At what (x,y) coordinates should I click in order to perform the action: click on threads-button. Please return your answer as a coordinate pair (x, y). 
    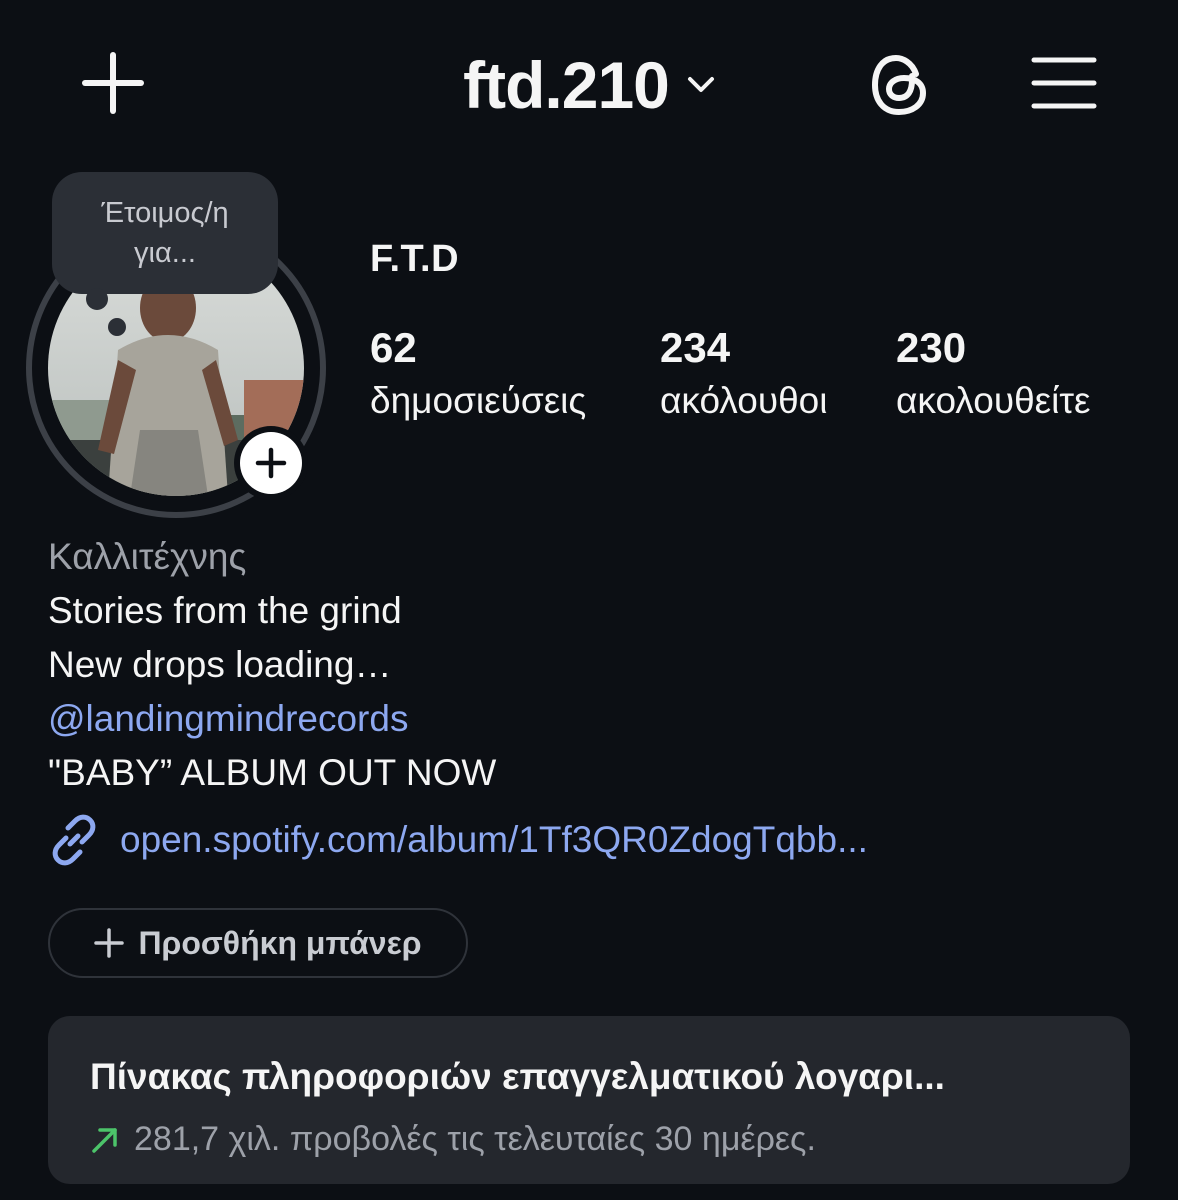
    Looking at the image, I should click on (901, 85).